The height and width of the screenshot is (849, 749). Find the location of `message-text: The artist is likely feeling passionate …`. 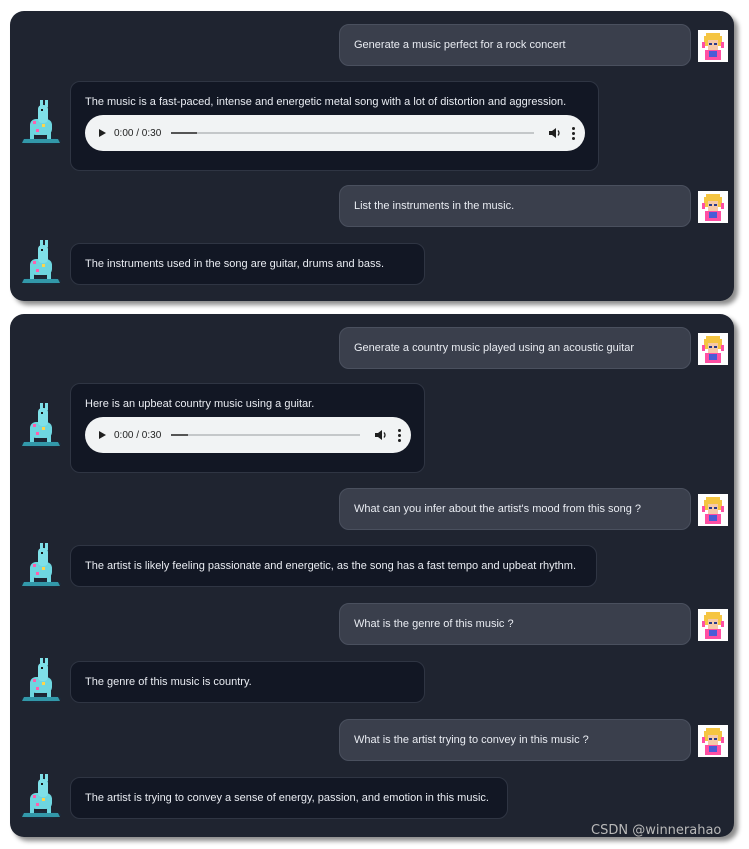

message-text: The artist is likely feeling passionate … is located at coordinates (331, 566).